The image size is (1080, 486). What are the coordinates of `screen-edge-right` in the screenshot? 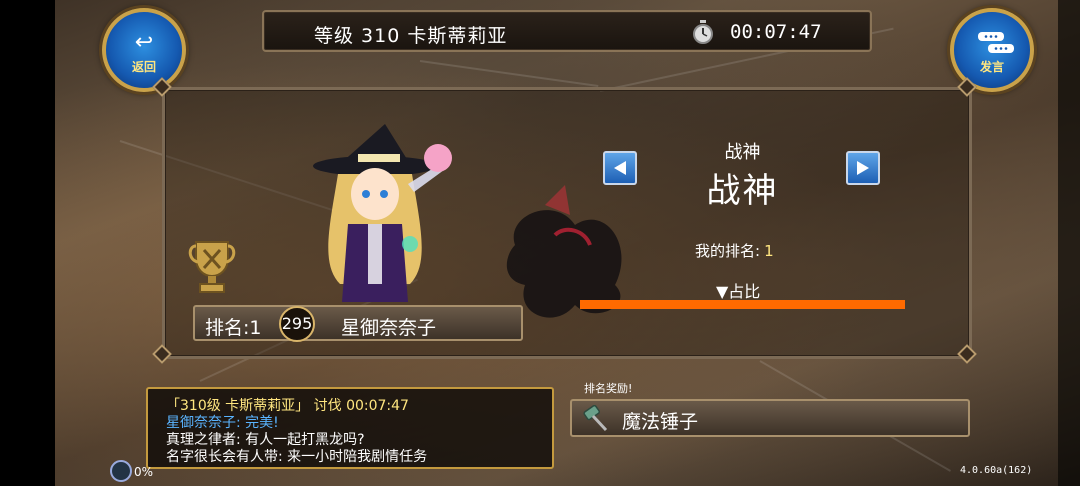 It's located at (1069, 243).